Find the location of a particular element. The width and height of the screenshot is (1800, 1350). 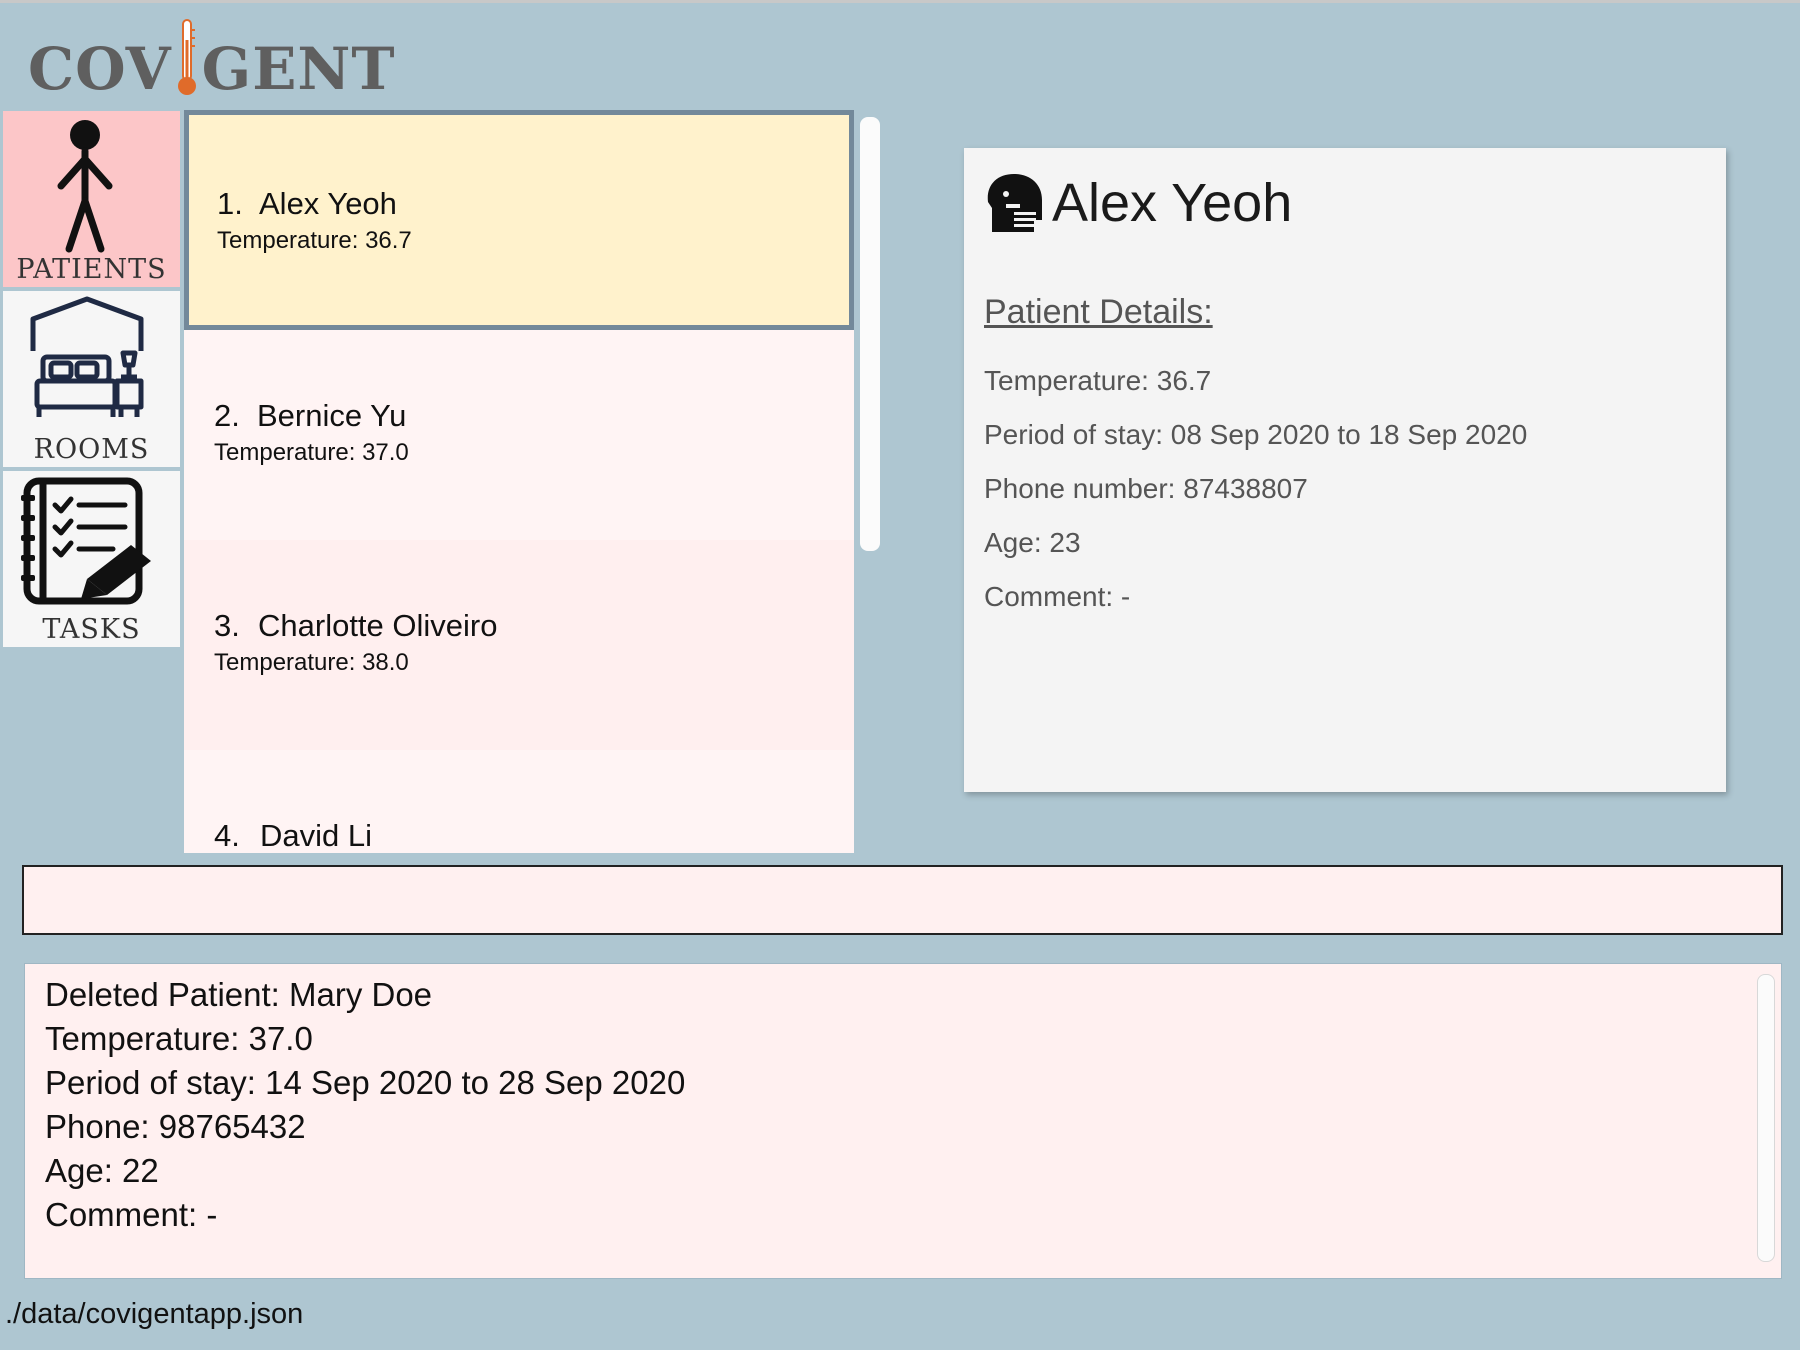

thermometer-icon is located at coordinates (186, 57).